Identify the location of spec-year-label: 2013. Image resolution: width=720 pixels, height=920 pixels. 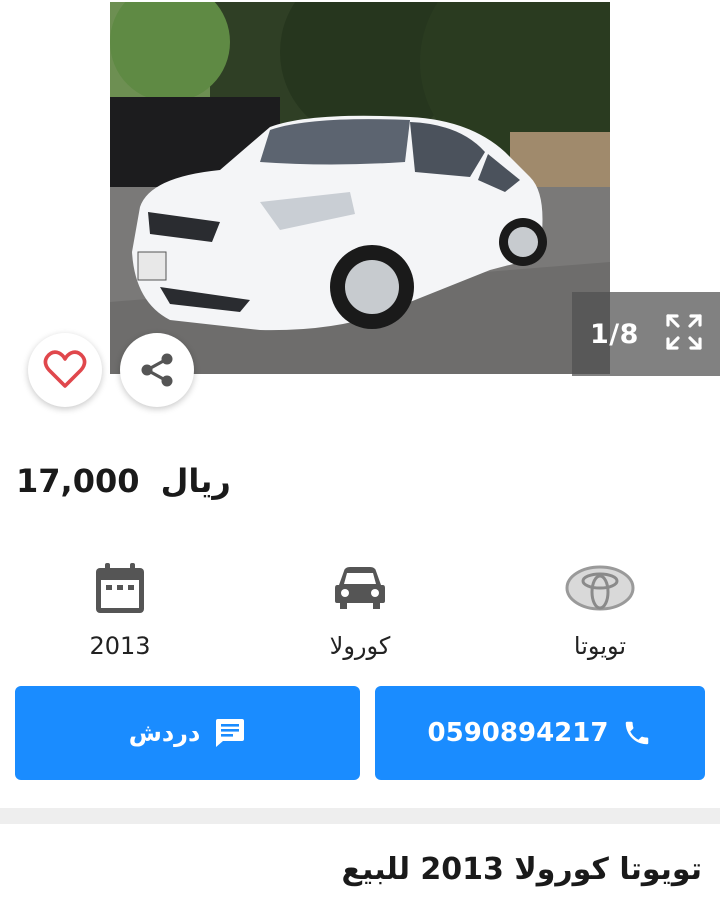
(120, 646).